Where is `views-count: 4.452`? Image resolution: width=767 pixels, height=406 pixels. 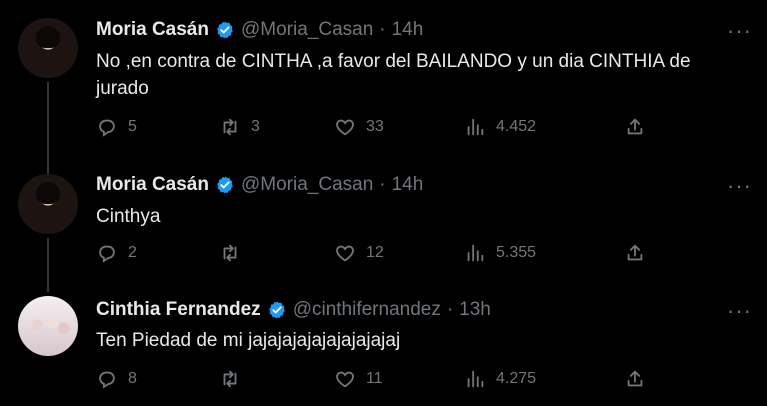 views-count: 4.452 is located at coordinates (516, 126).